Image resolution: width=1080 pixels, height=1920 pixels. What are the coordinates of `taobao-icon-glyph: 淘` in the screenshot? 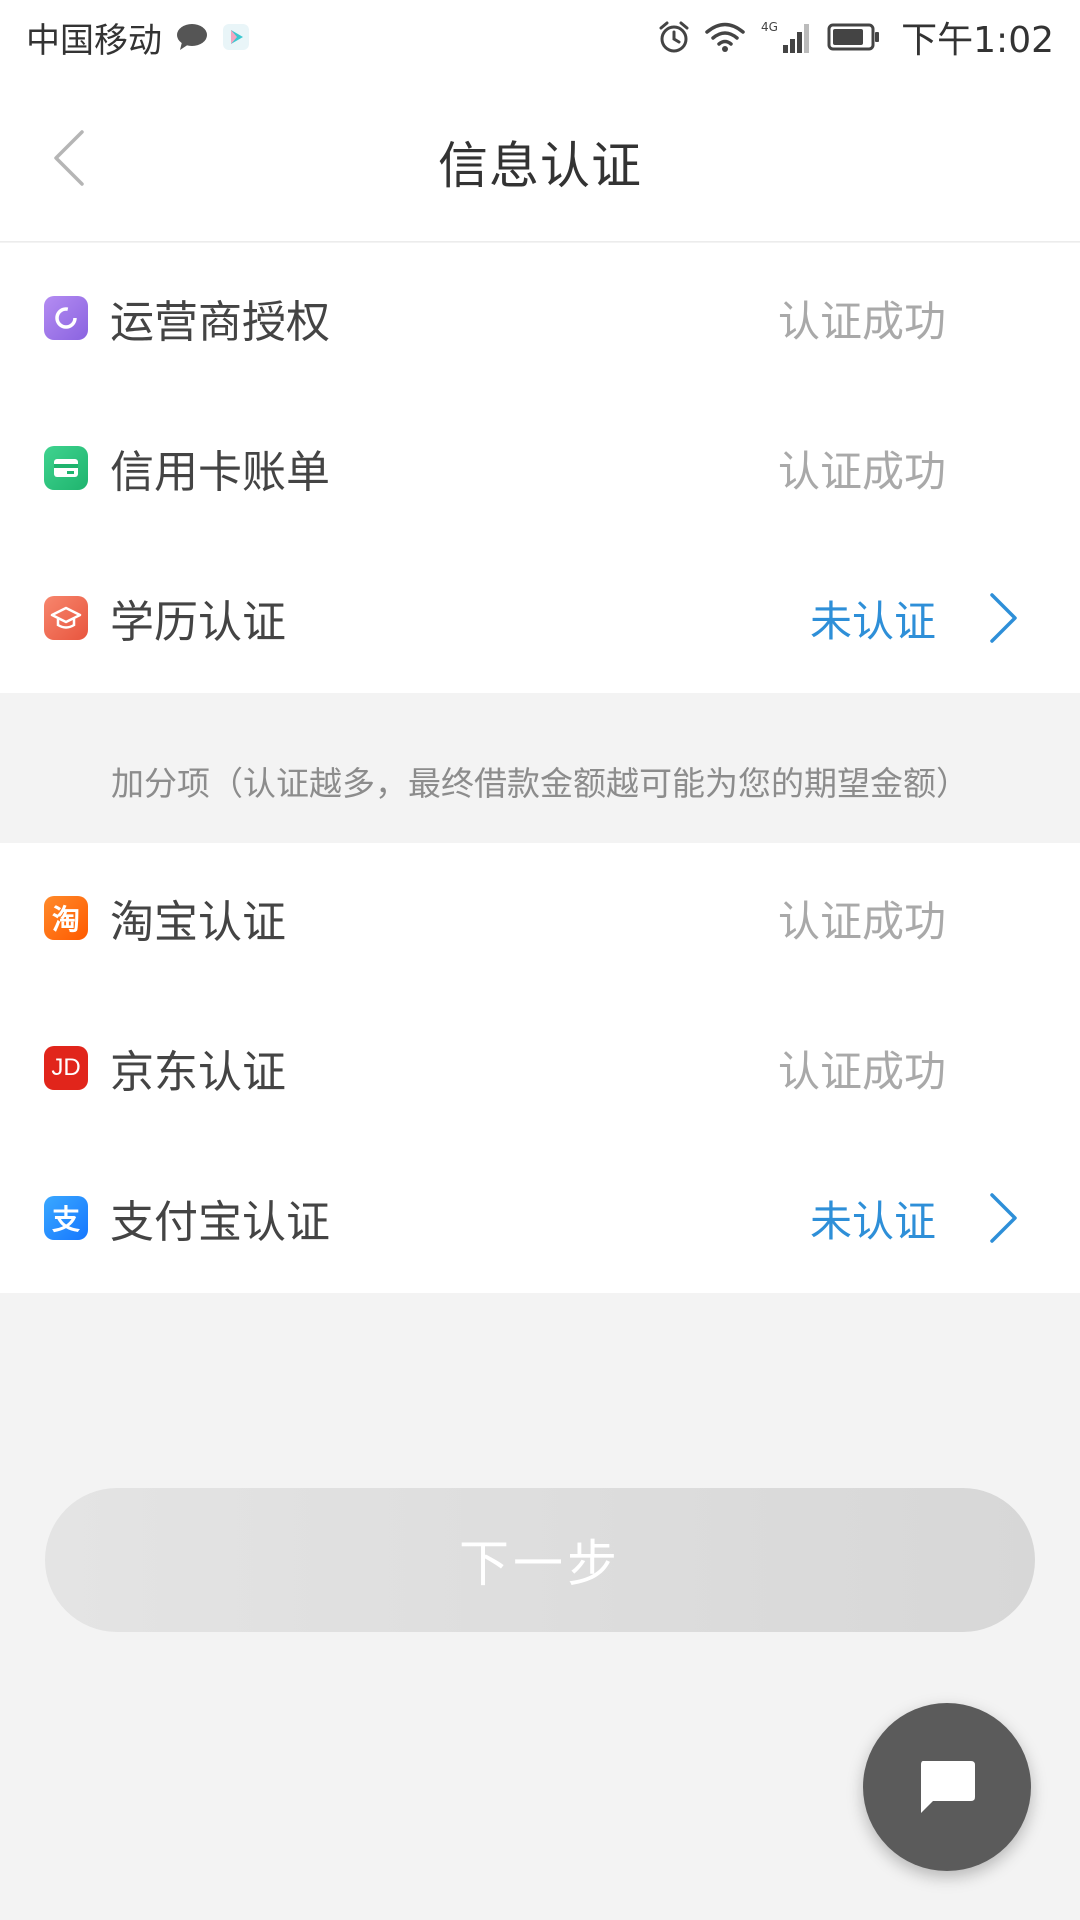 It's located at (65, 919).